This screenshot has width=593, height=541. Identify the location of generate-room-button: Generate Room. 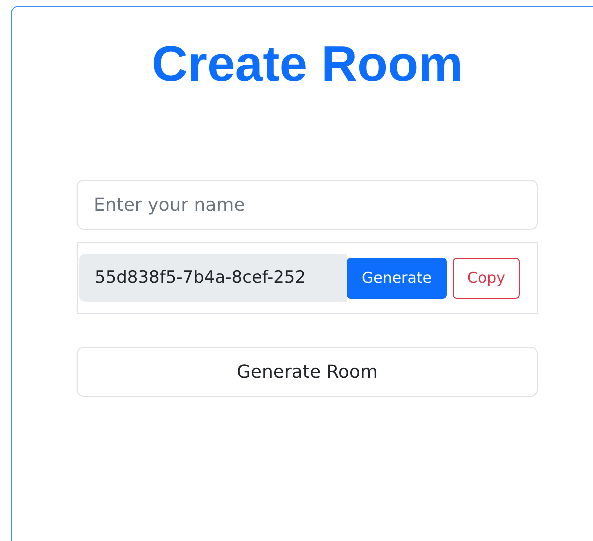
(307, 372).